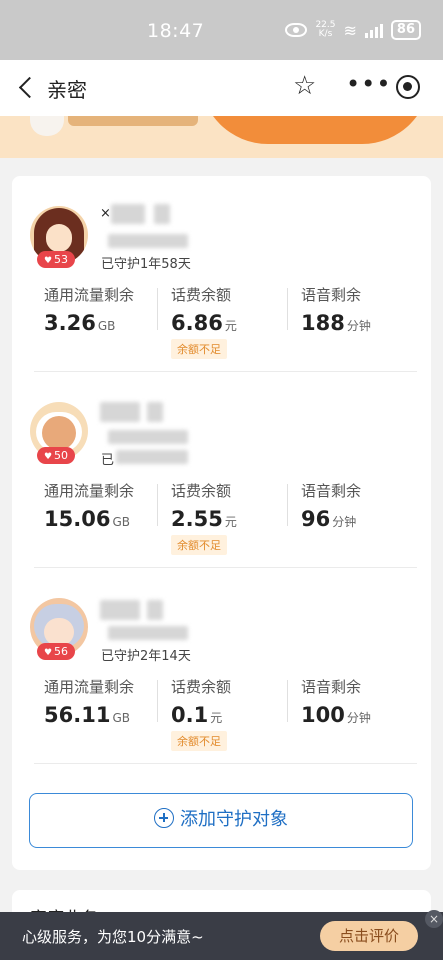 The image size is (443, 960). Describe the element at coordinates (108, 460) in the screenshot. I see `guard-duration: 已` at that location.